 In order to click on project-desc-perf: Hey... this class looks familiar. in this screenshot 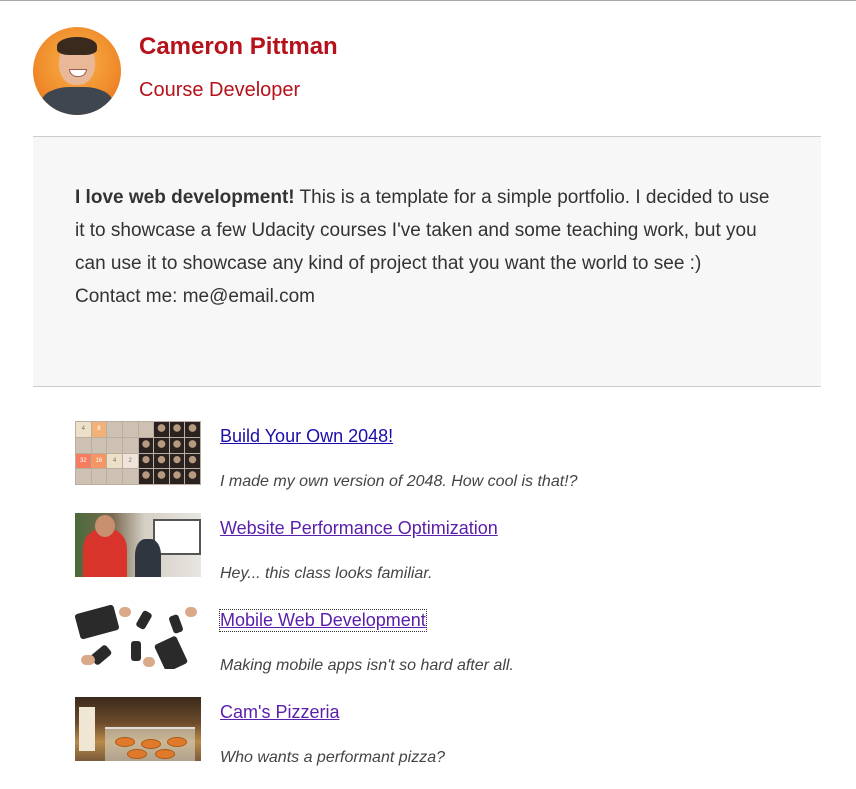, I will do `click(326, 573)`.